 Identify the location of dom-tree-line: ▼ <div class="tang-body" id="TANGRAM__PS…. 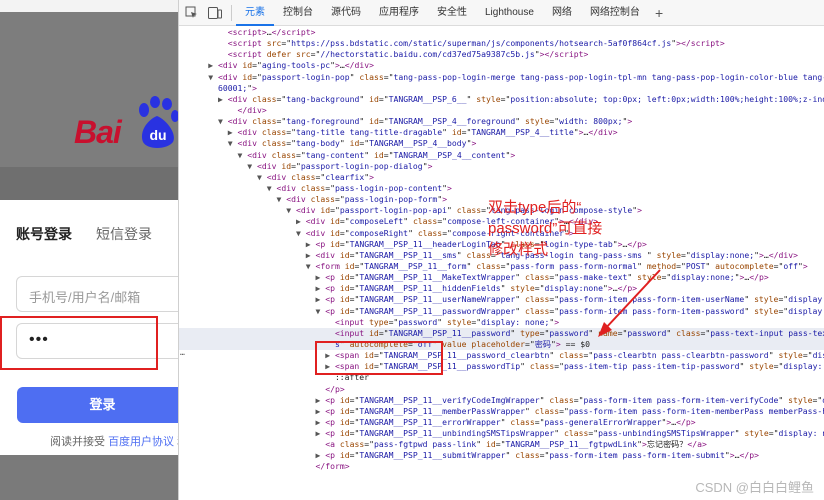
(501, 143).